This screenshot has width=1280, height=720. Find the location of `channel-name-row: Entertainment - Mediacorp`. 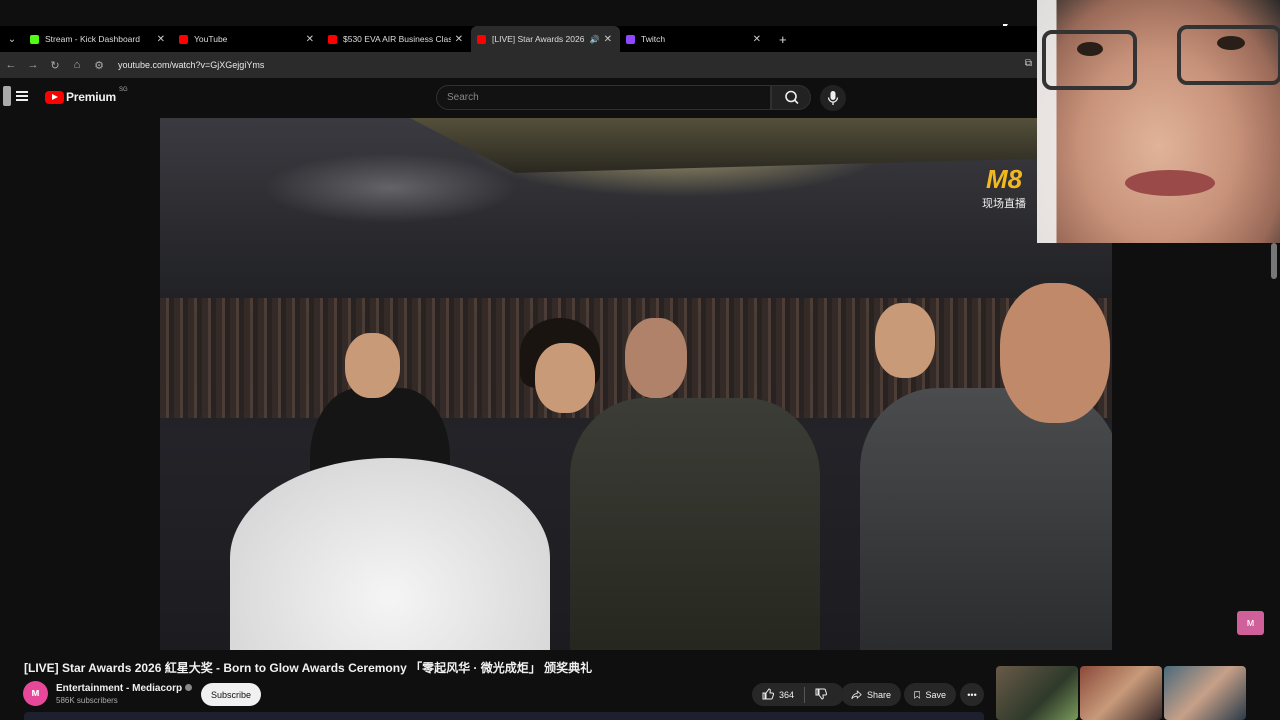

channel-name-row: Entertainment - Mediacorp is located at coordinates (124, 688).